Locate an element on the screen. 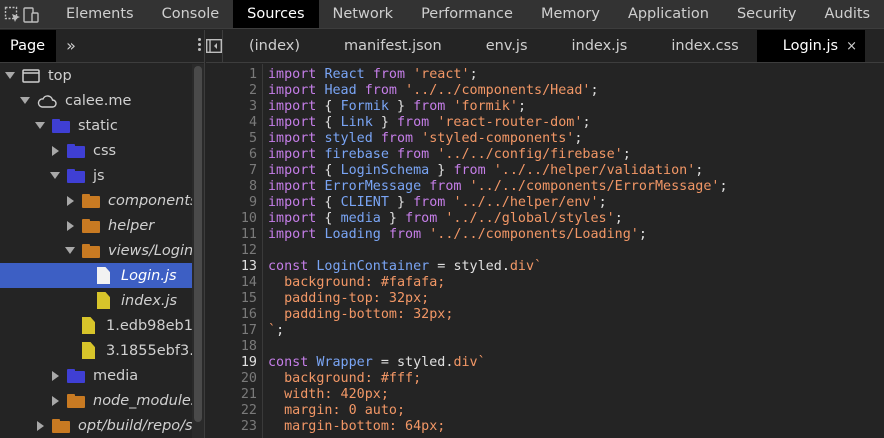  tree-item-static: static is located at coordinates (102, 125).